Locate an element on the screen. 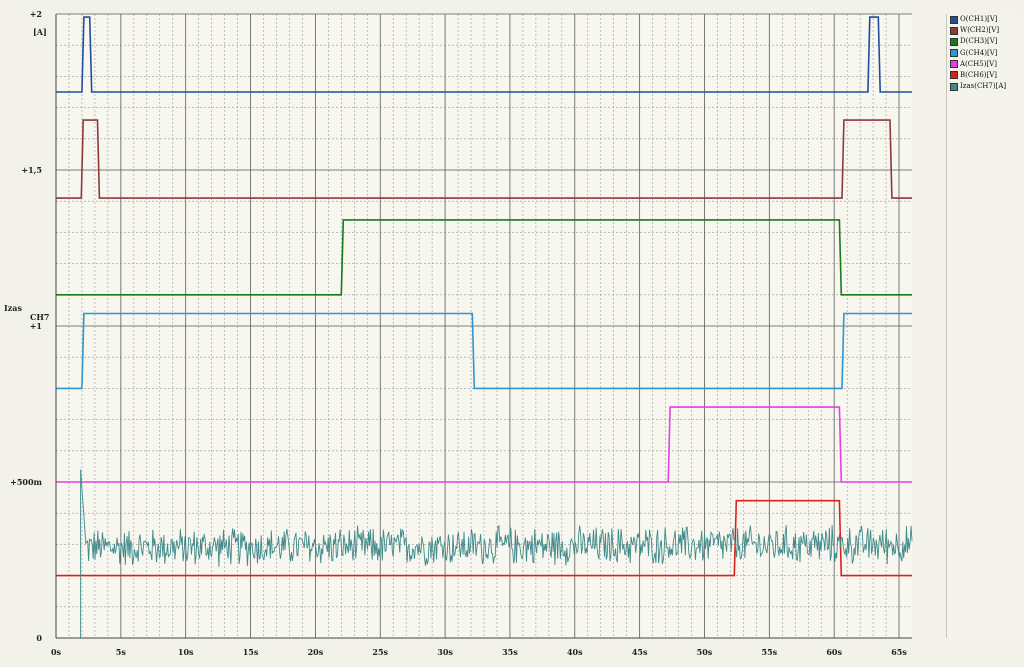 The height and width of the screenshot is (667, 1024). legend-item: G(CH4)[V] is located at coordinates (984, 53).